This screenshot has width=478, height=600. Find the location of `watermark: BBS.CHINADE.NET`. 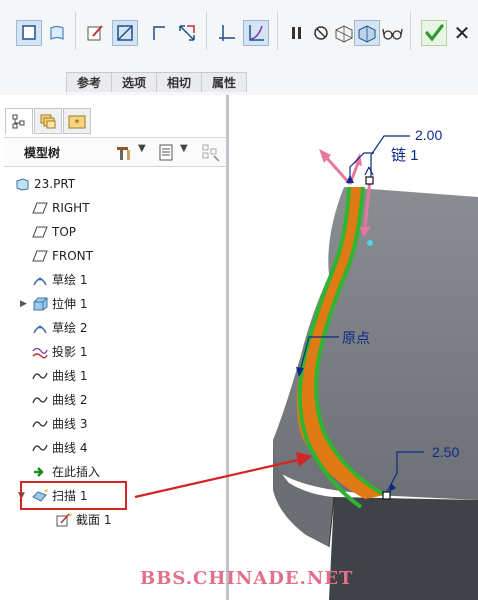

watermark: BBS.CHINADE.NET is located at coordinates (247, 578).